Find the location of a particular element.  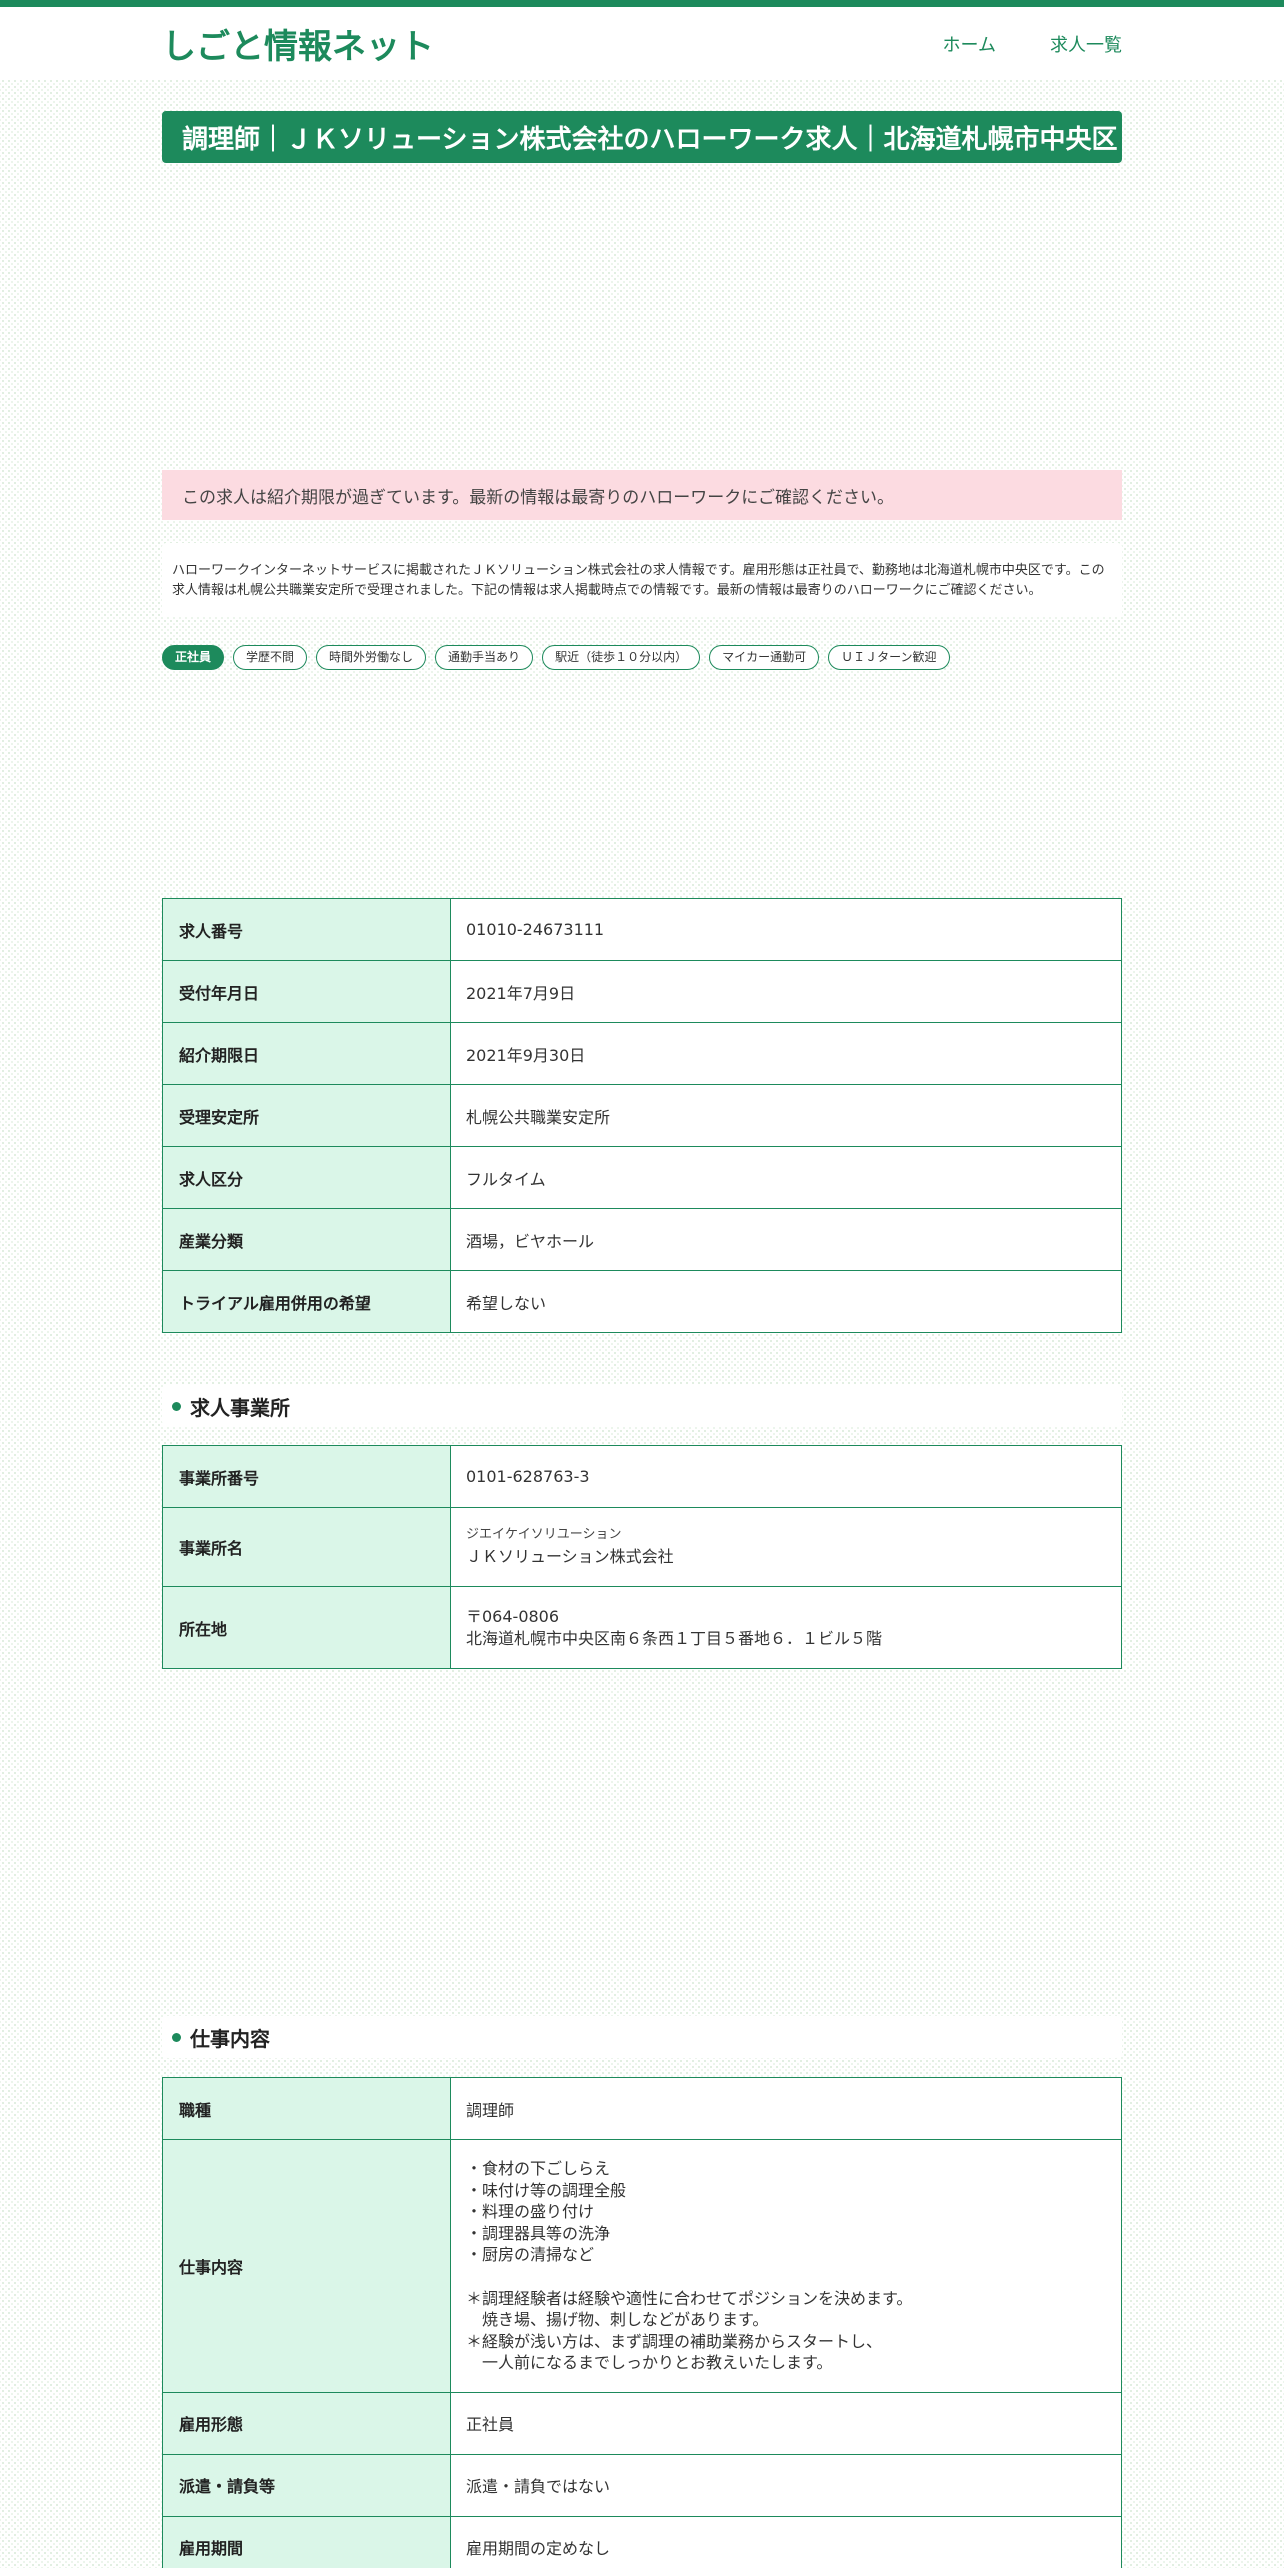

table-row: 産業分類 酒場，ビヤホール is located at coordinates (642, 1239).